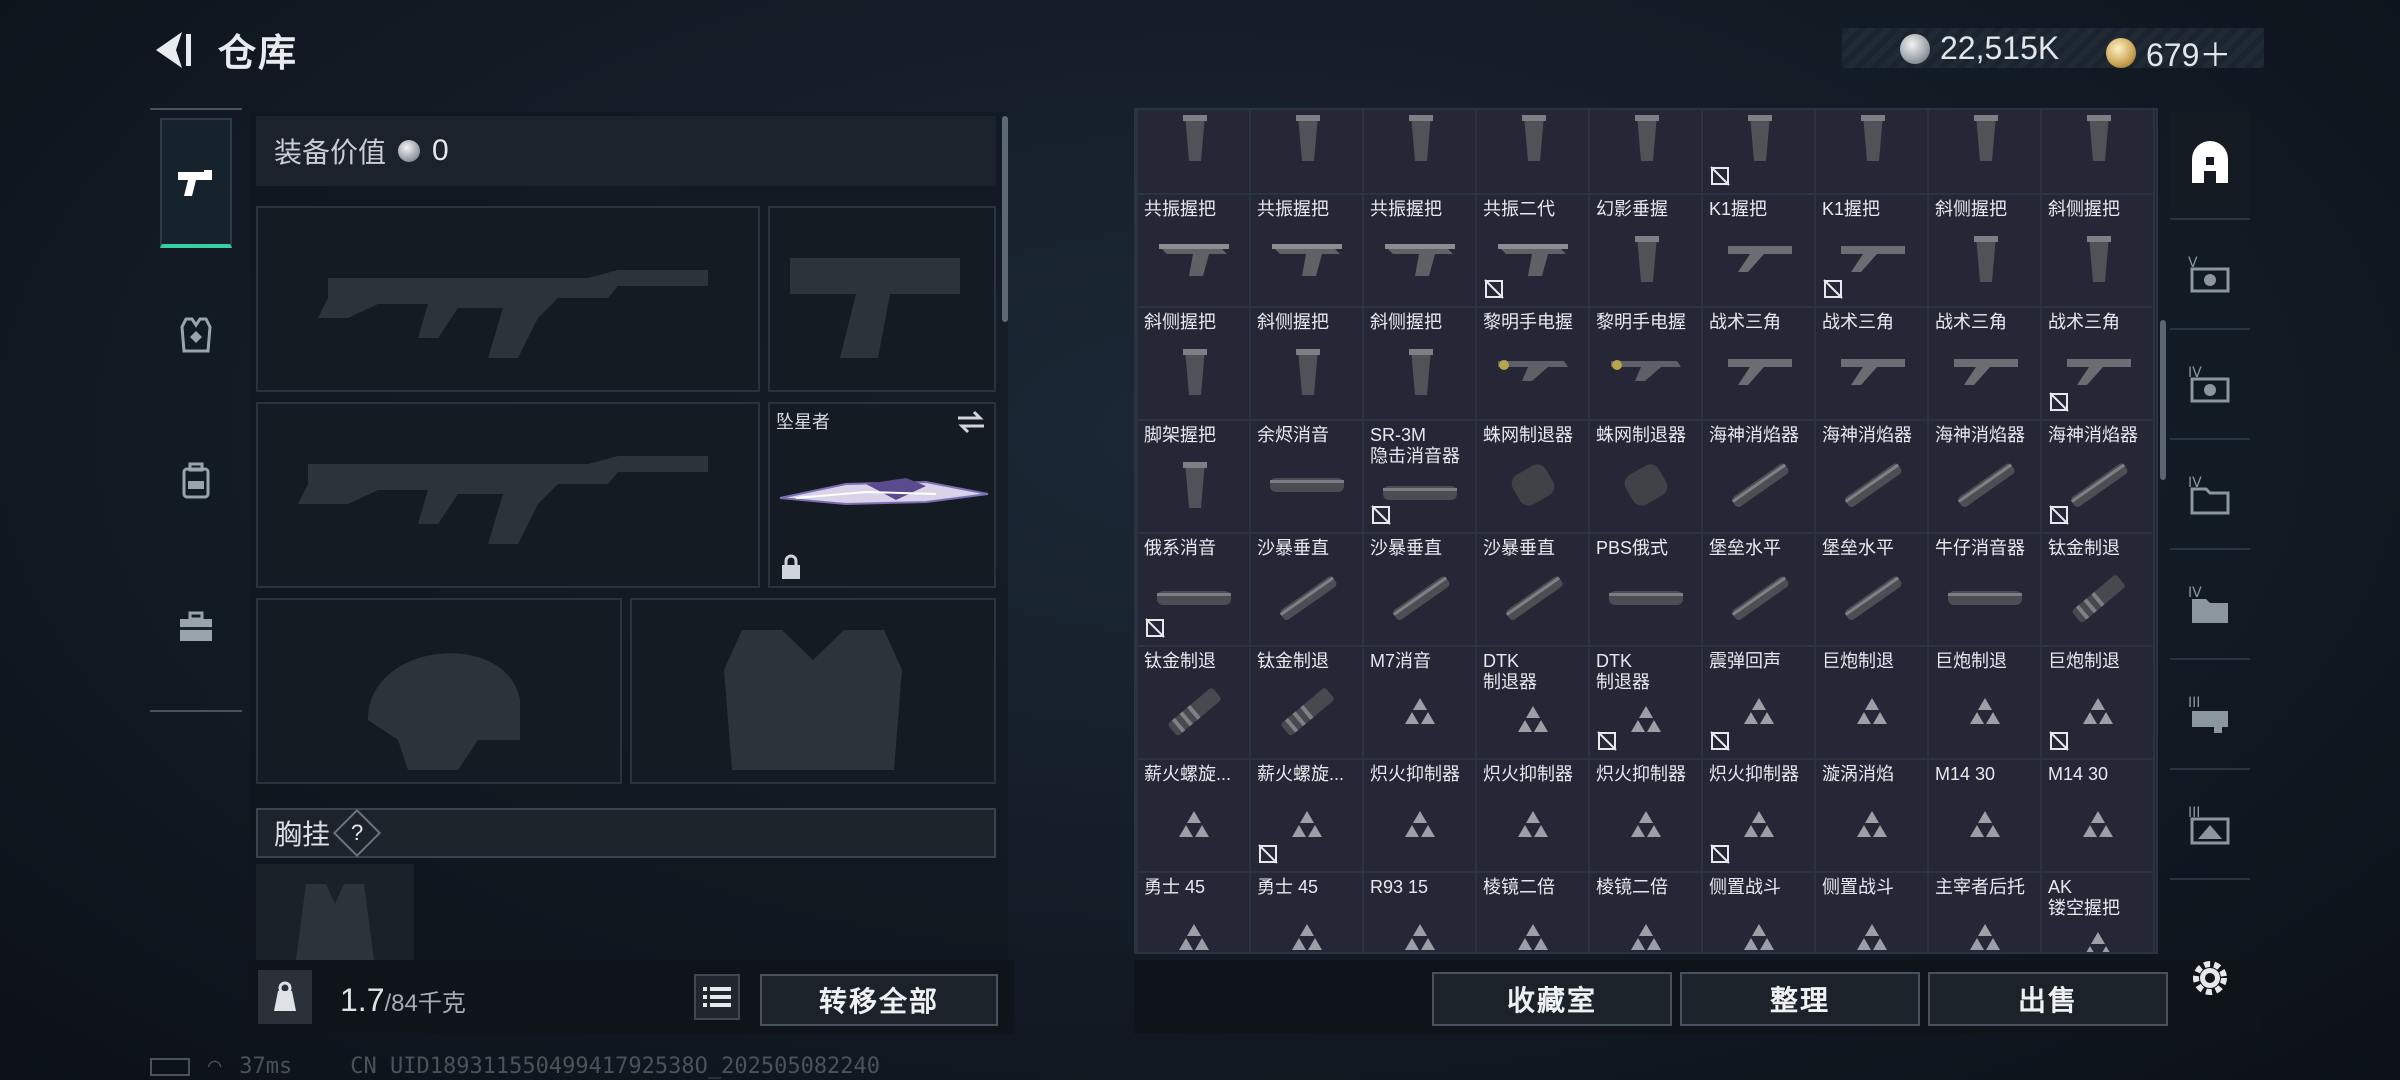  What do you see at coordinates (1193, 476) in the screenshot?
I see `grid-item: 脚架握把` at bounding box center [1193, 476].